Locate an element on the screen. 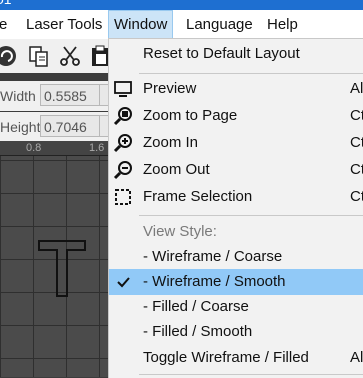 The image size is (363, 378). width-row: Width 0.5585 is located at coordinates (55, 96).